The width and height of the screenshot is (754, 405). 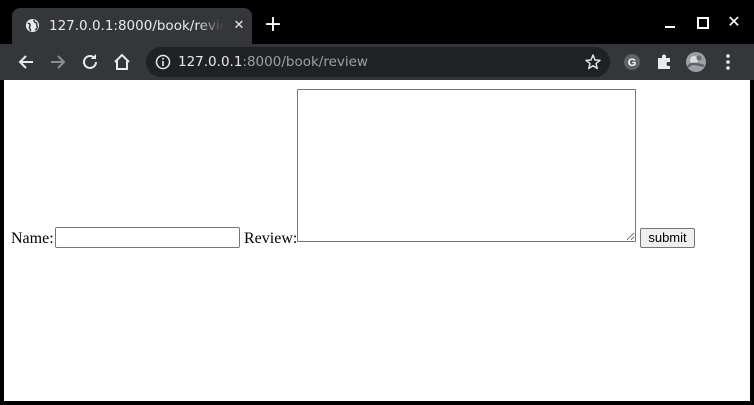 I want to click on arrow-left-icon, so click(x=26, y=62).